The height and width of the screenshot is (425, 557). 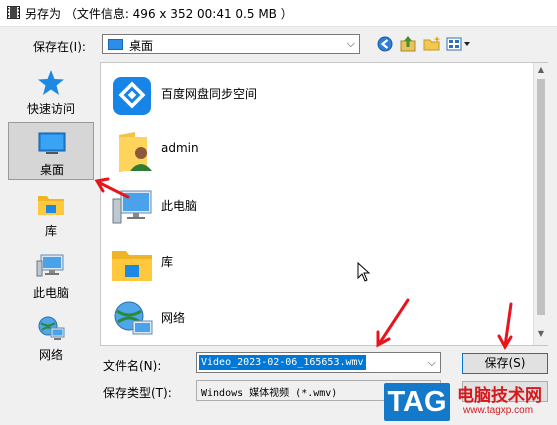 I want to click on place-label: 网络, so click(x=50, y=355).